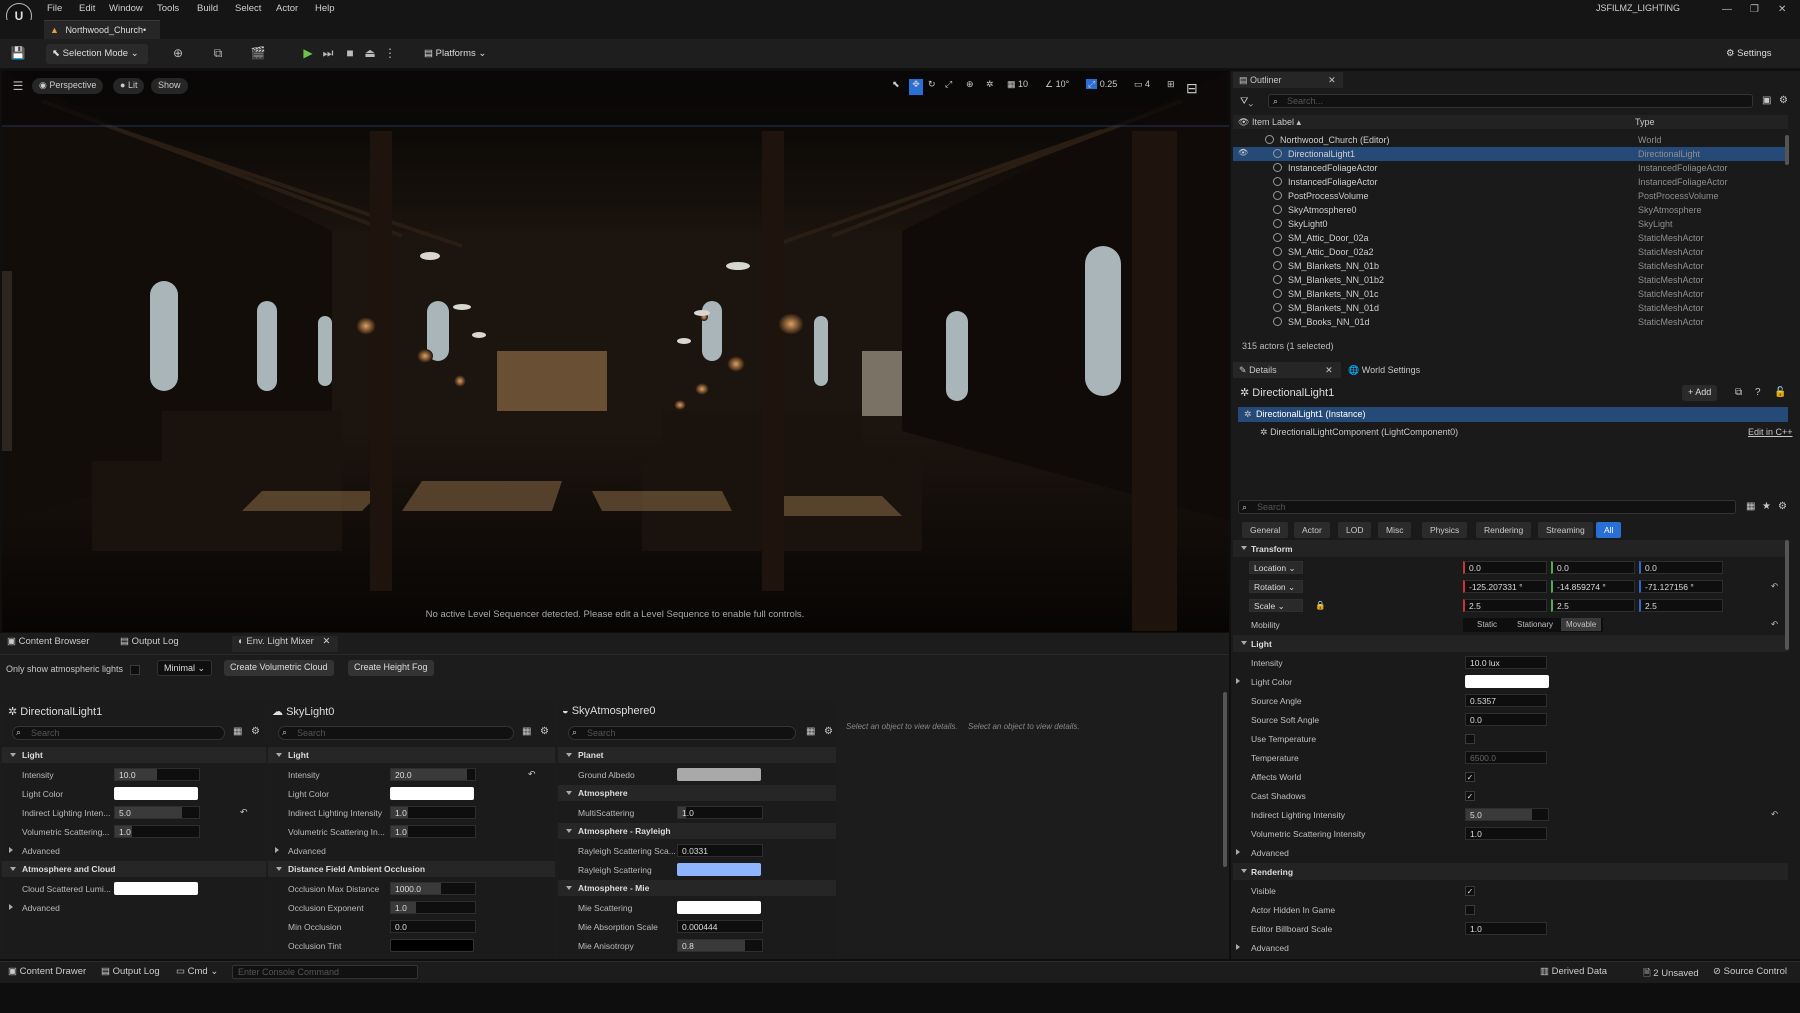  Describe the element at coordinates (433, 774) in the screenshot. I see `sky-intensity-field: 20.0` at that location.